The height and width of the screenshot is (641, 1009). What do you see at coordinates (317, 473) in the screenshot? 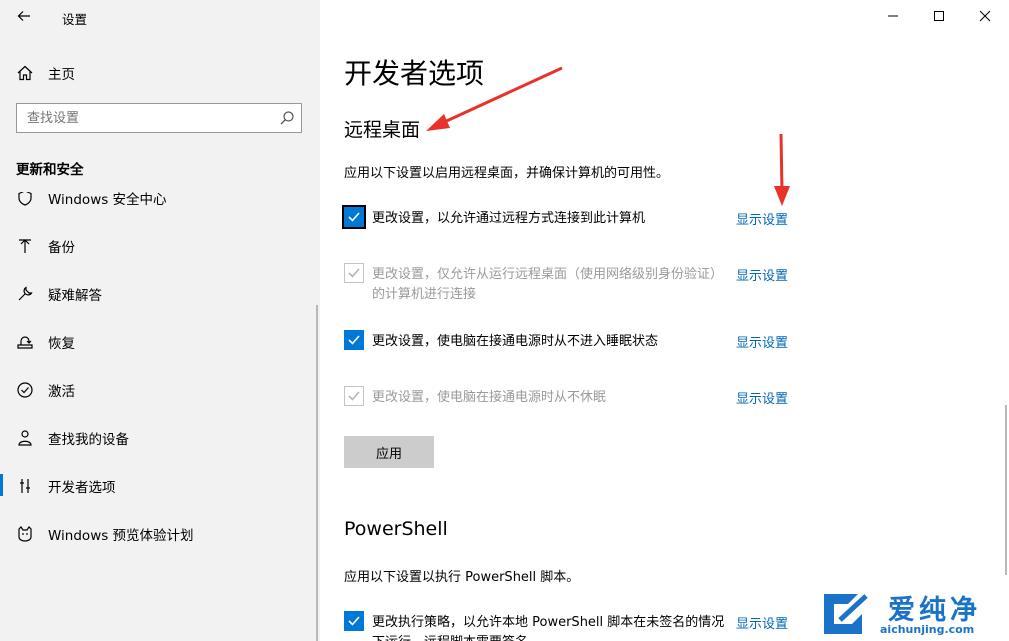
I see `sidebar-scrollbar` at bounding box center [317, 473].